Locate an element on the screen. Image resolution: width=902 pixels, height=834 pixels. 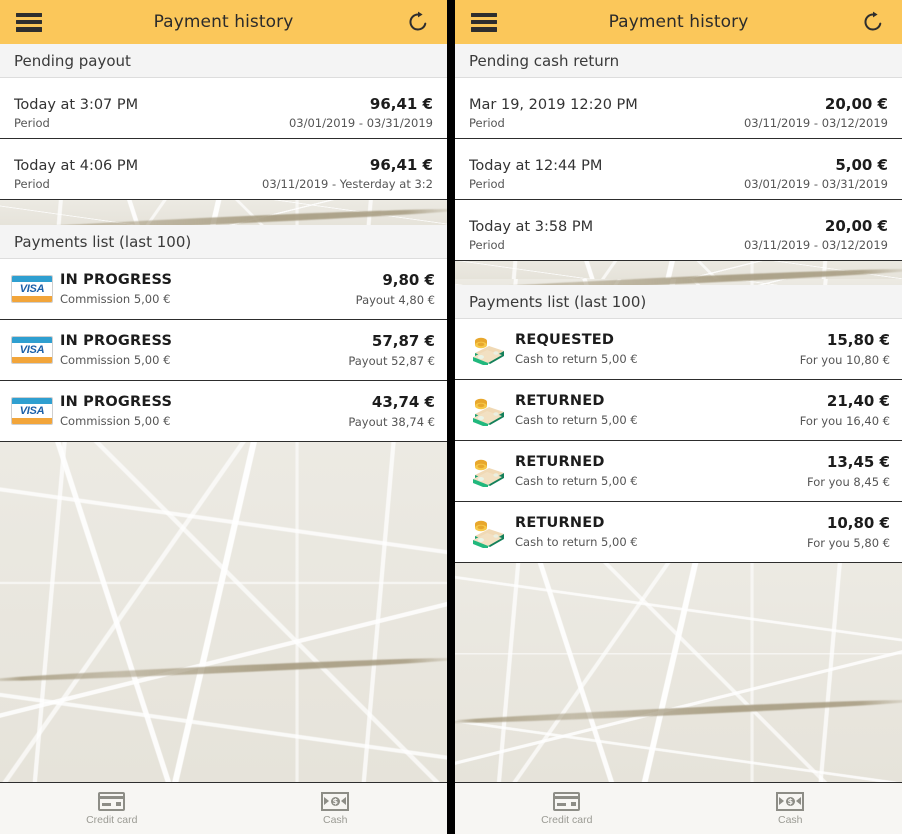
app-bar-left: Payment history is located at coordinates (223, 22).